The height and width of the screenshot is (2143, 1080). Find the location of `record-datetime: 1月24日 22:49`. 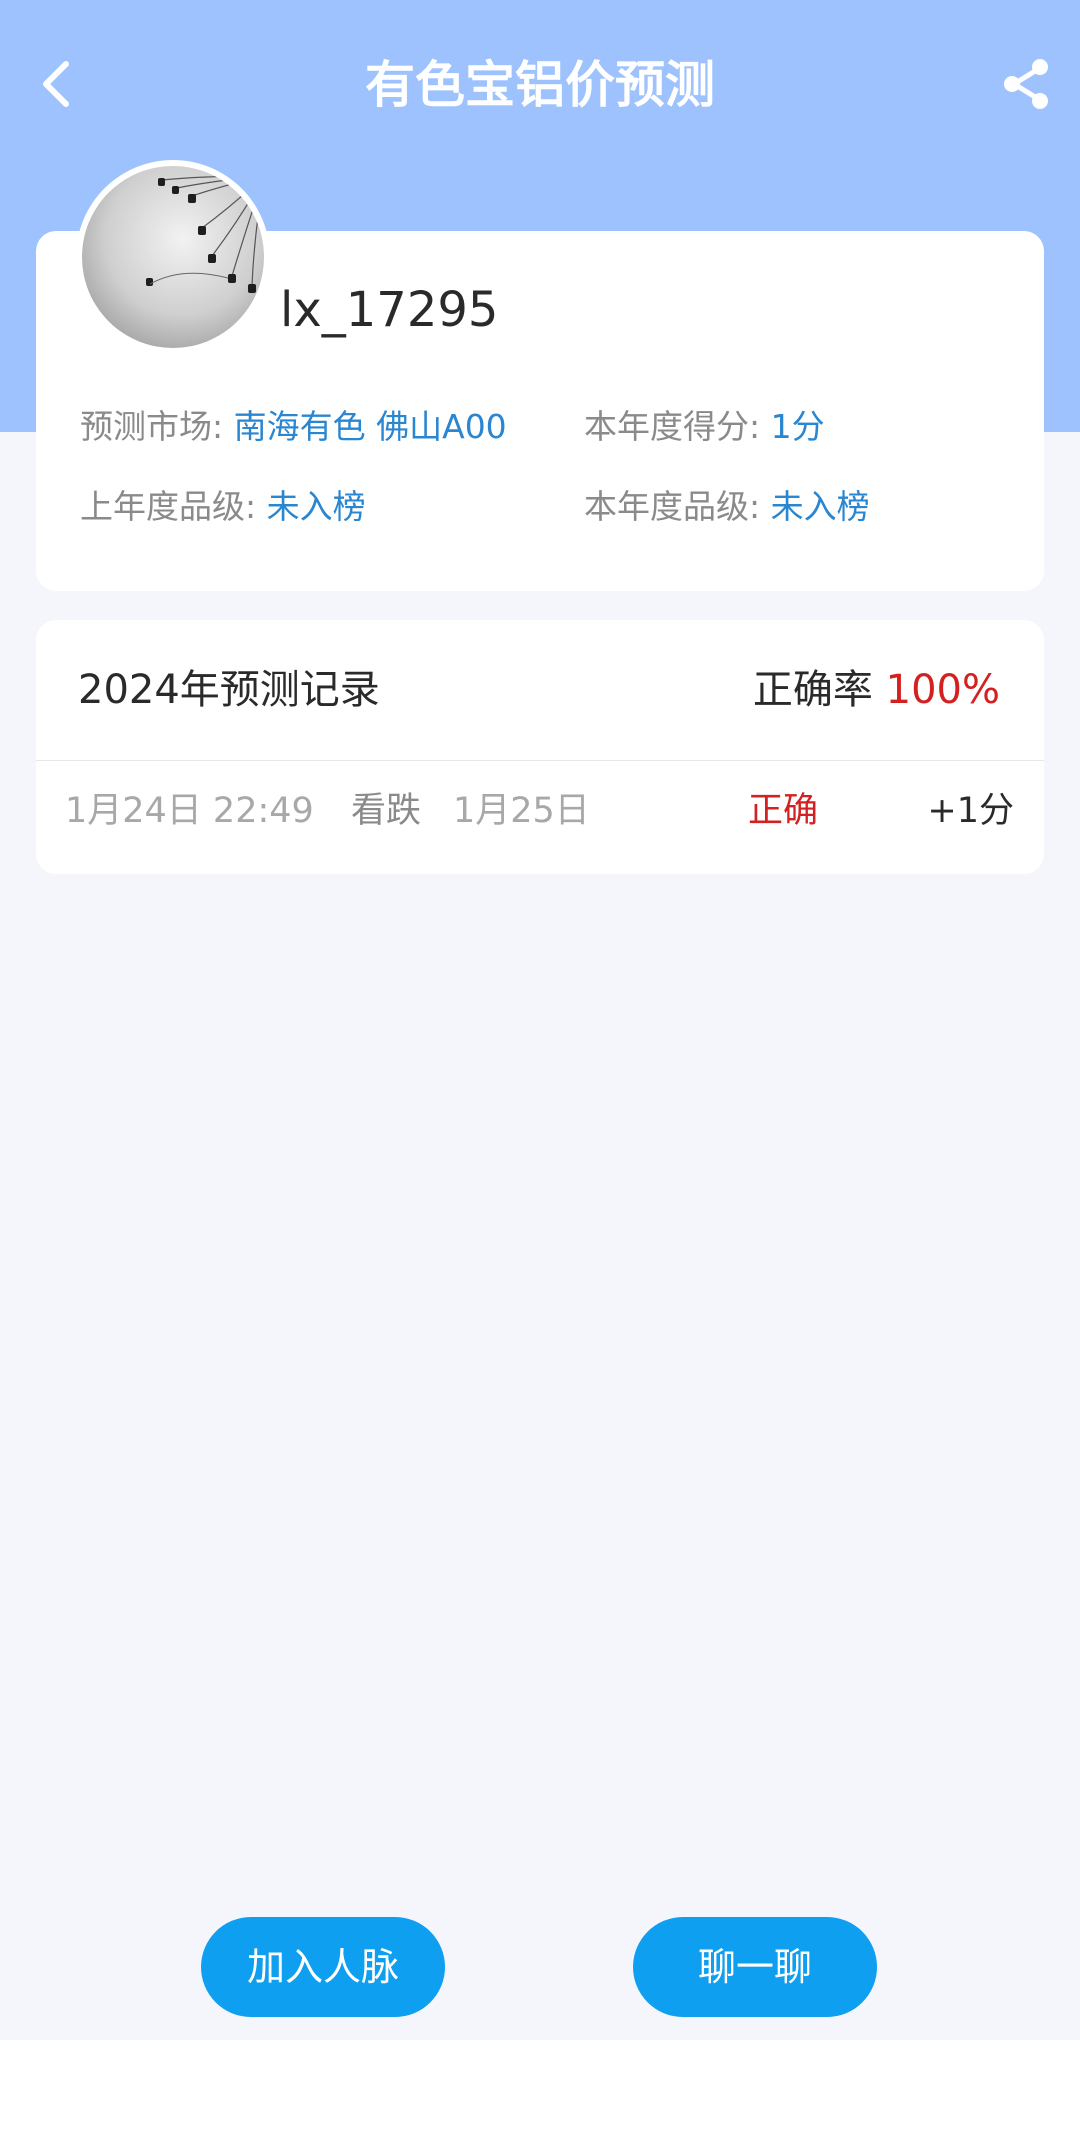

record-datetime: 1月24日 22:49 is located at coordinates (189, 811).